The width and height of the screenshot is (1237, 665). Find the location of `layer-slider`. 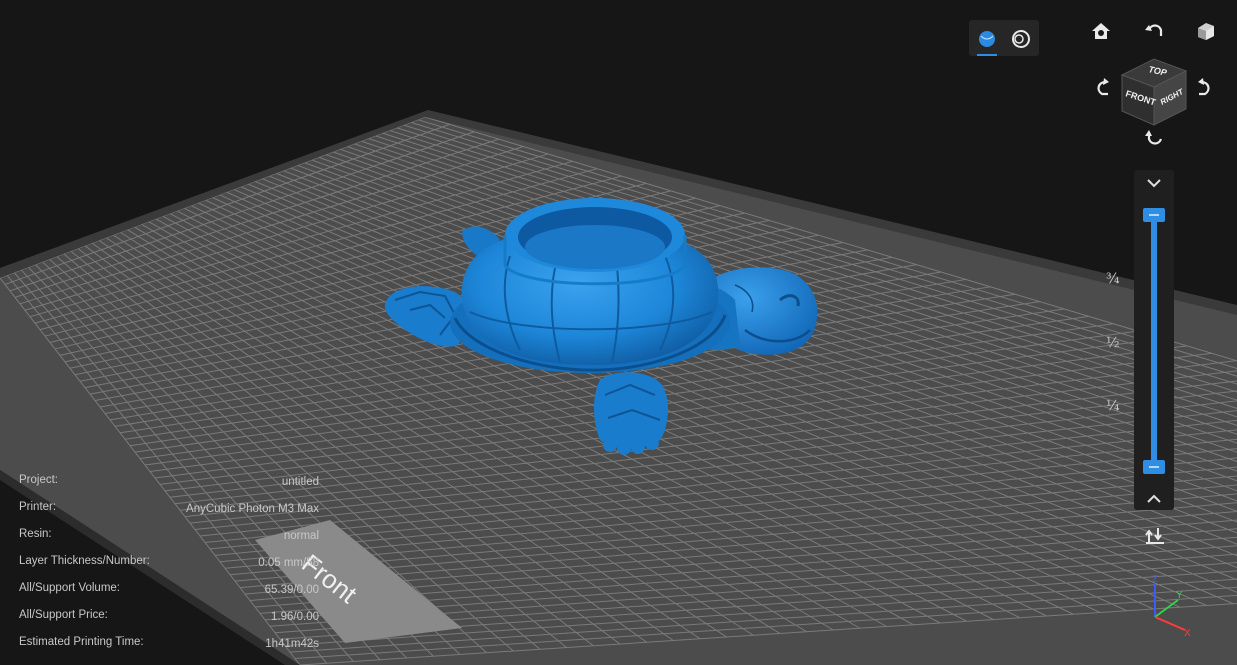

layer-slider is located at coordinates (1154, 340).